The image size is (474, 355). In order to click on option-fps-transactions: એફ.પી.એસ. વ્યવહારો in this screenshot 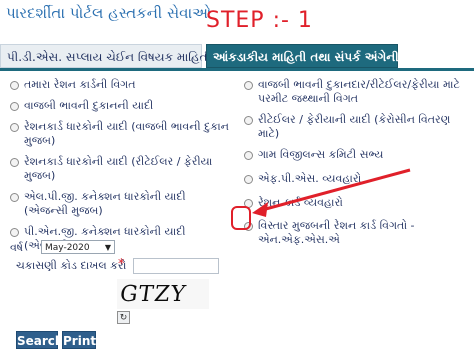, I will do `click(356, 179)`.